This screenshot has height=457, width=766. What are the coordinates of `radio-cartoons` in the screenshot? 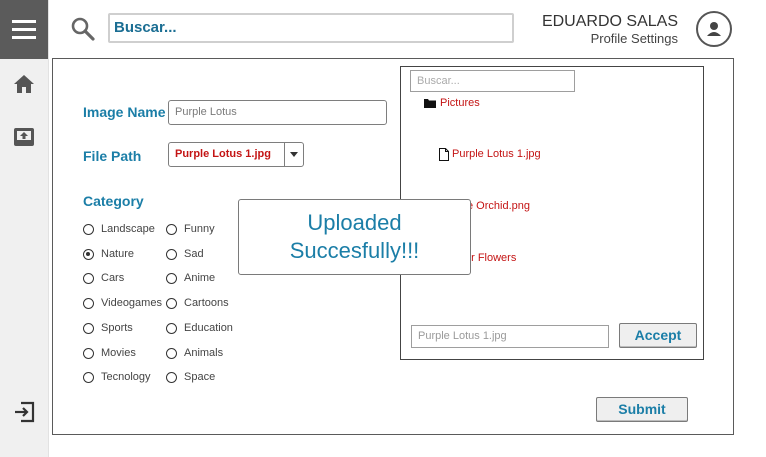 It's located at (171, 303).